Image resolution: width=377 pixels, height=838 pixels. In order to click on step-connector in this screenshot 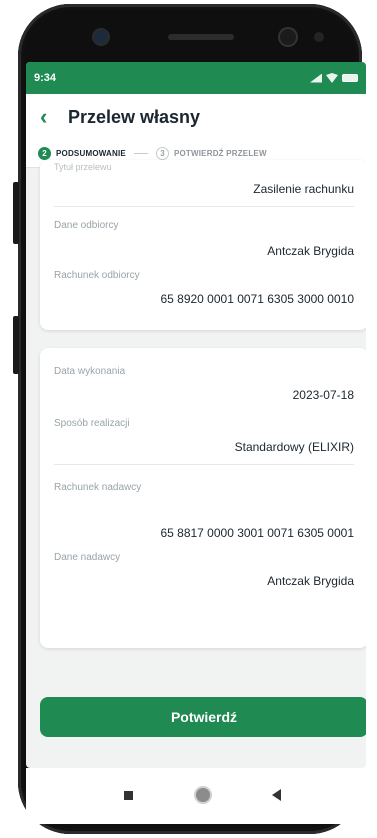, I will do `click(140, 153)`.